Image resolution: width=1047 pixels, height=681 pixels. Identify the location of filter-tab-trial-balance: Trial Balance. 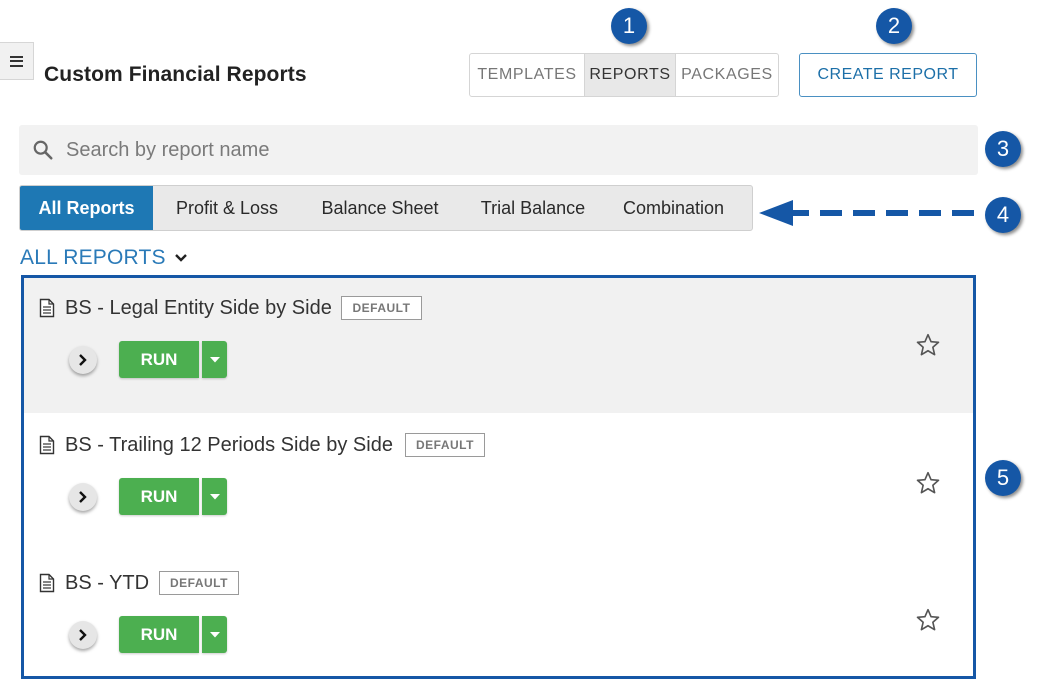
(533, 208).